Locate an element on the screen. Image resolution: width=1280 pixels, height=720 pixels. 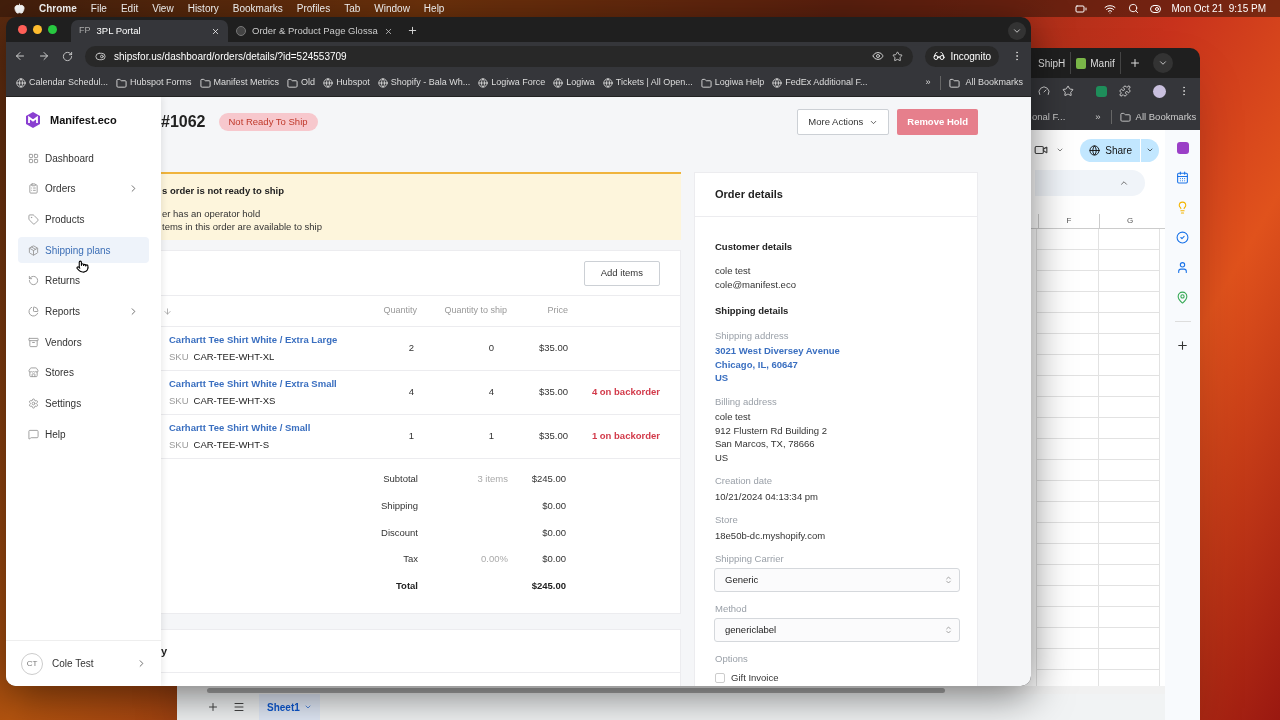
brand-name: Manifest.eco is located at coordinates (83, 120).